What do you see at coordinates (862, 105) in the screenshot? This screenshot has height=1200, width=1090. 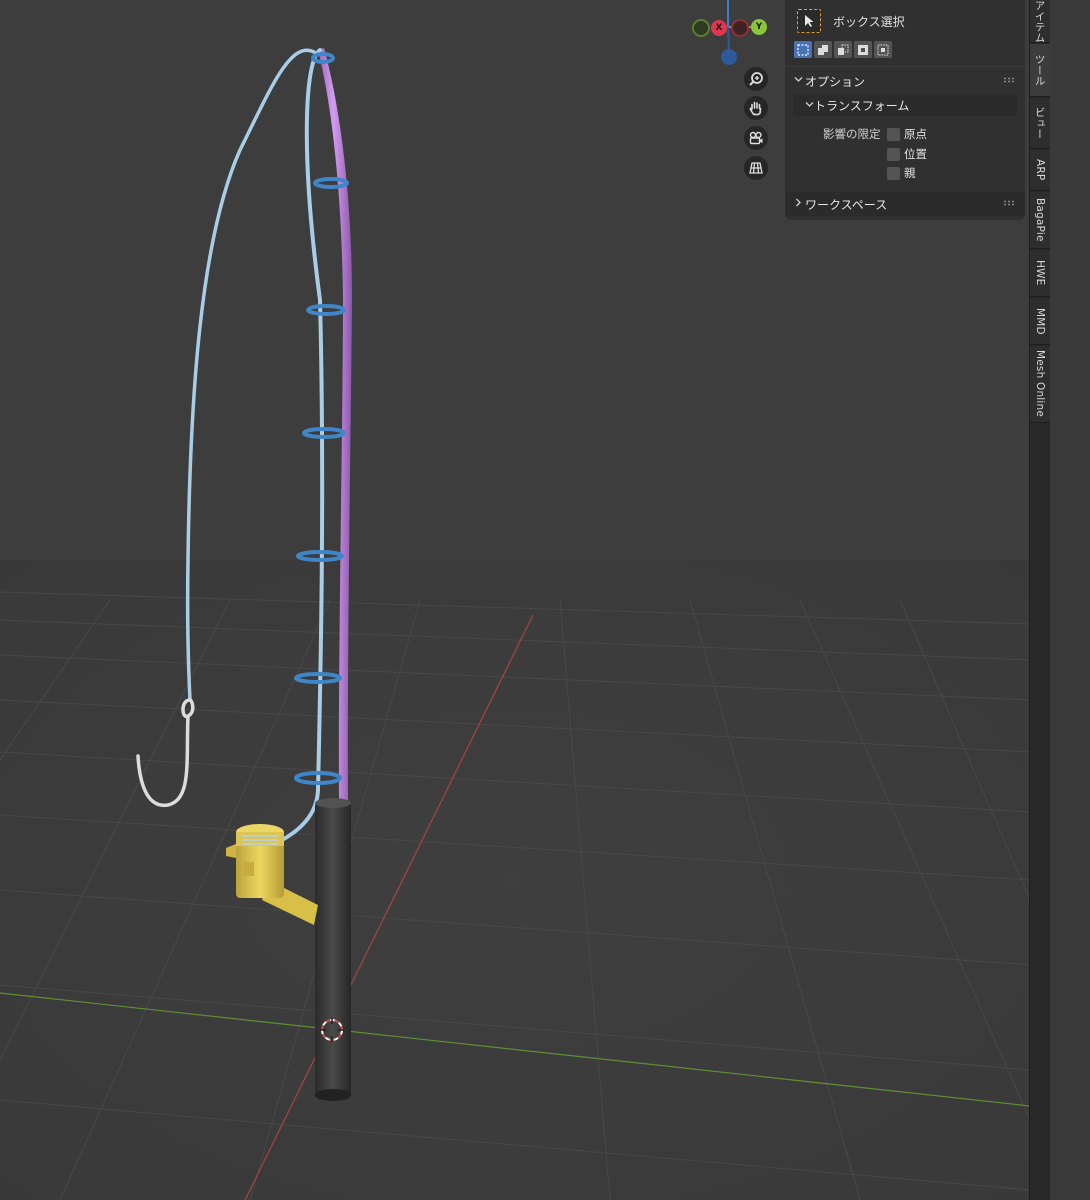 I see `transform-title: トランスフォーム` at bounding box center [862, 105].